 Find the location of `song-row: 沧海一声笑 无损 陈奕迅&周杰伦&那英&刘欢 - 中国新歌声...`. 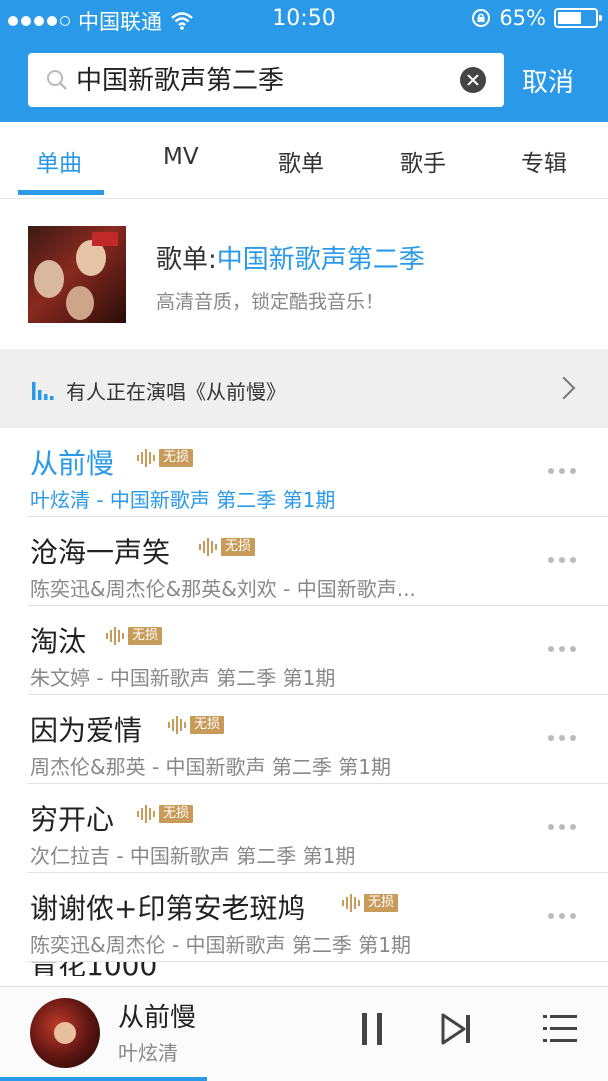

song-row: 沧海一声笑 无损 陈奕迅&周杰伦&那英&刘欢 - 中国新歌声... is located at coordinates (304, 561).